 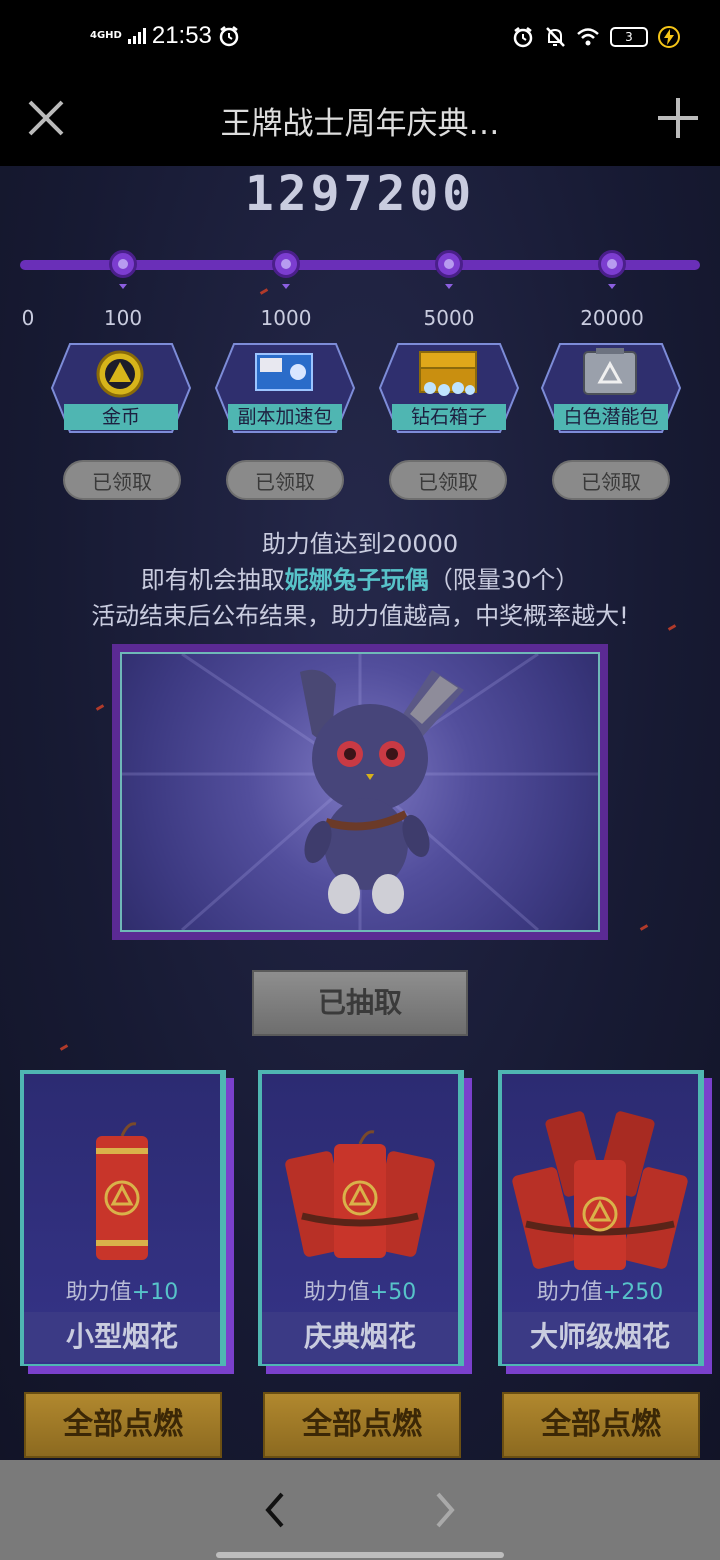 I want to click on milestone-label: 5000, so click(x=449, y=318).